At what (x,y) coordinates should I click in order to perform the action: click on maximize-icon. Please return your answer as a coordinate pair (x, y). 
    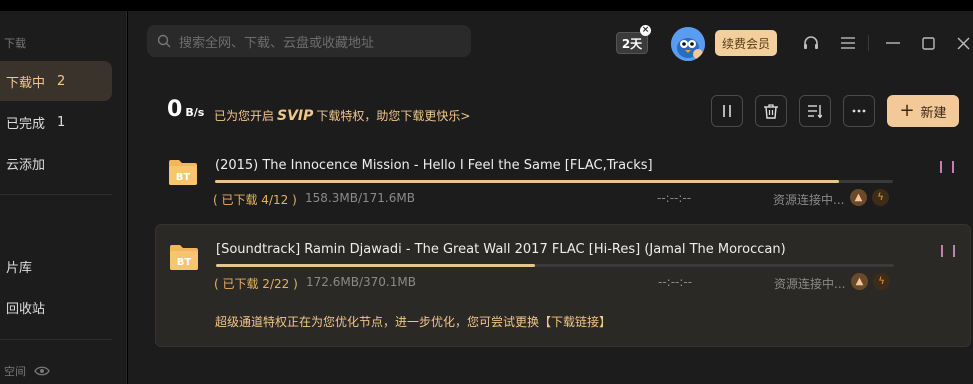
    Looking at the image, I should click on (928, 43).